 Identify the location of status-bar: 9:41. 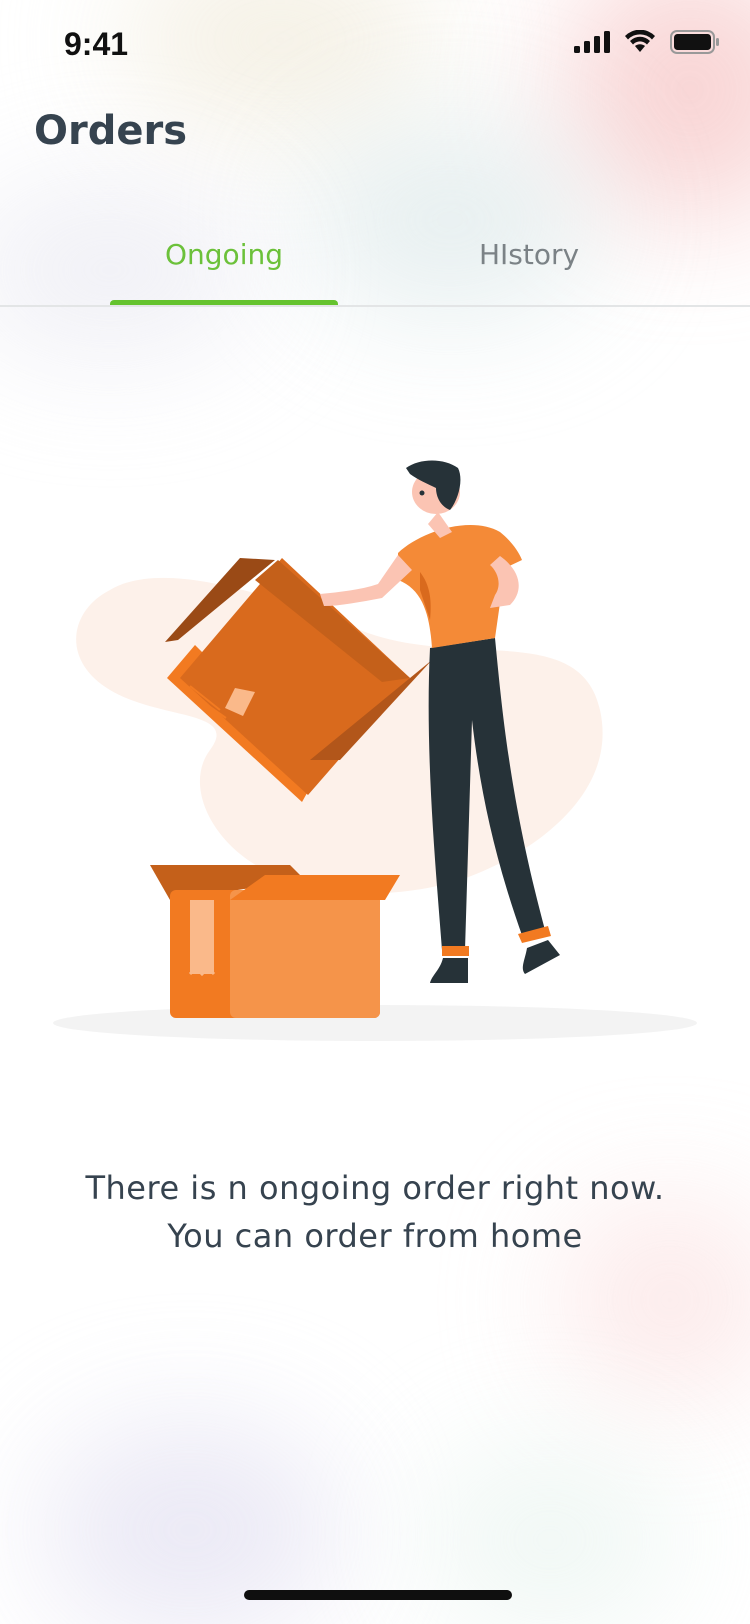
(375, 45).